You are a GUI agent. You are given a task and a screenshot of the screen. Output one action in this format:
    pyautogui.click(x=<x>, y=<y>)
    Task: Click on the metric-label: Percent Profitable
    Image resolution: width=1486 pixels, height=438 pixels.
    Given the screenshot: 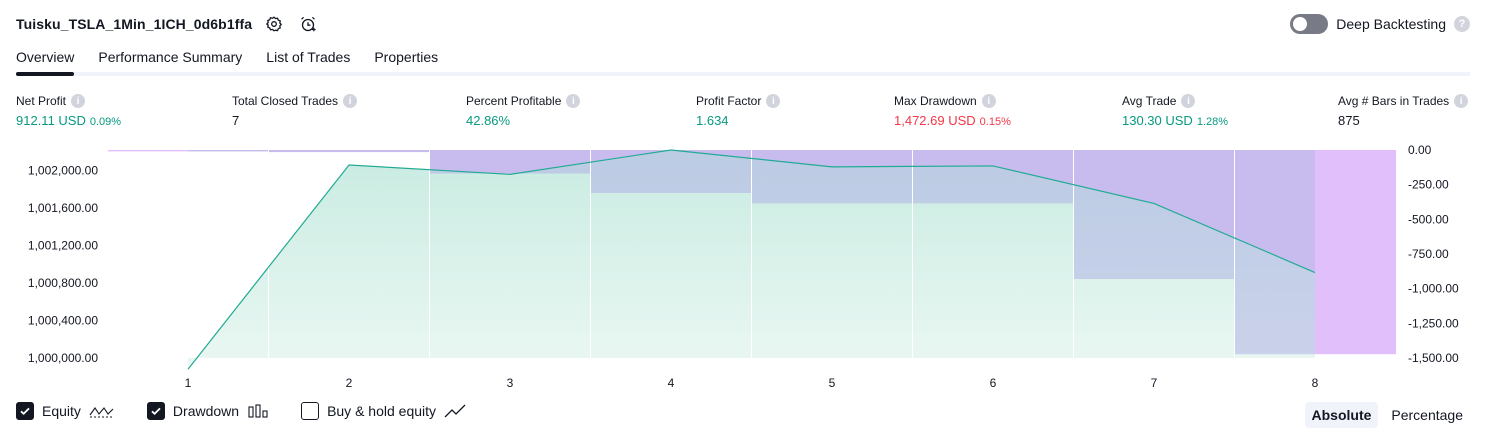 What is the action you would take?
    pyautogui.click(x=514, y=101)
    